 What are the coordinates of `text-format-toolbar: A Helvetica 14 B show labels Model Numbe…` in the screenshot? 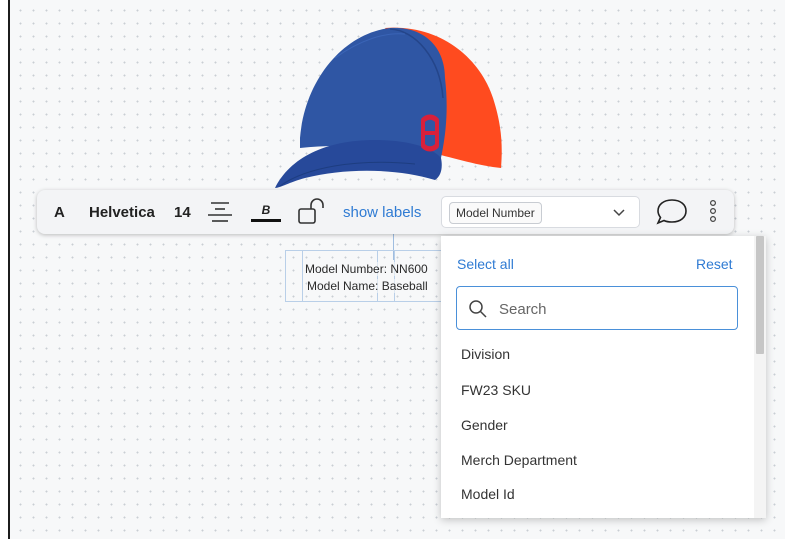 It's located at (385, 212).